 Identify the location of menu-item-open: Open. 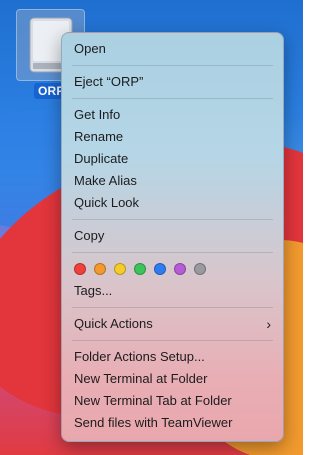
(172, 49).